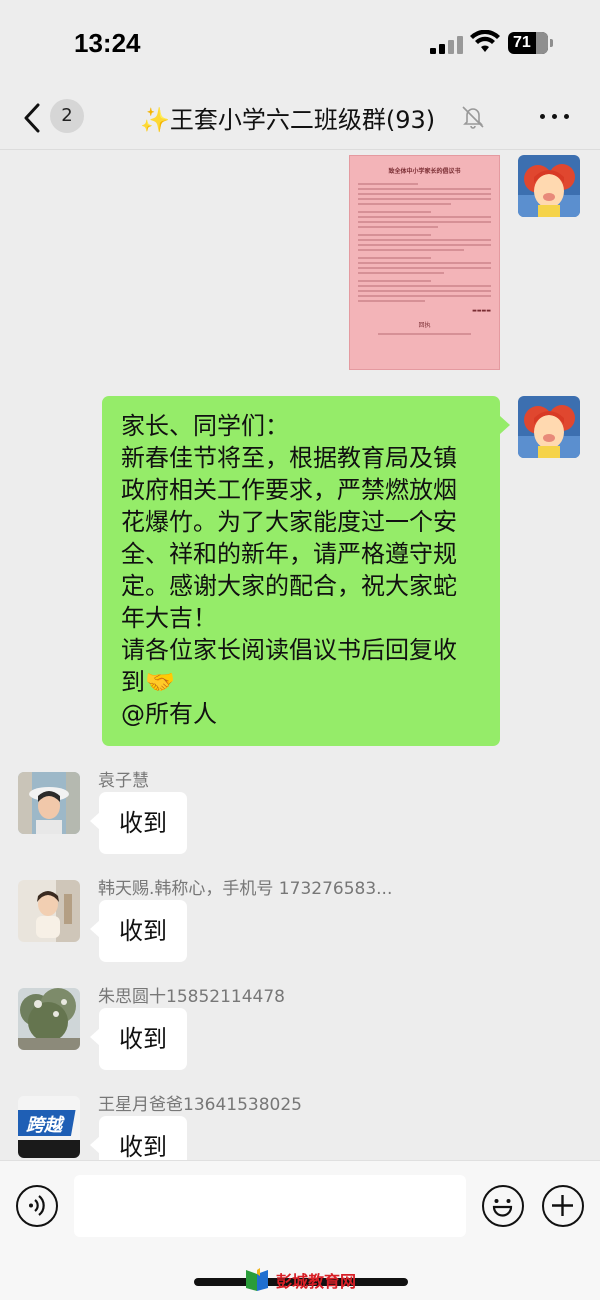 This screenshot has height=1300, width=600. I want to click on message-line: 年大吉！, so click(169, 618).